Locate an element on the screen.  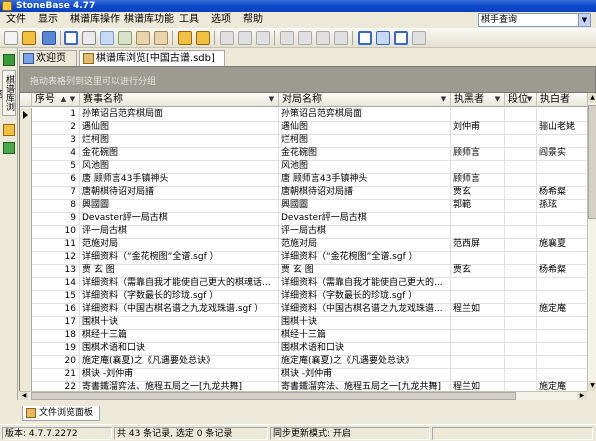
list-layout-icon is located at coordinates (383, 38).